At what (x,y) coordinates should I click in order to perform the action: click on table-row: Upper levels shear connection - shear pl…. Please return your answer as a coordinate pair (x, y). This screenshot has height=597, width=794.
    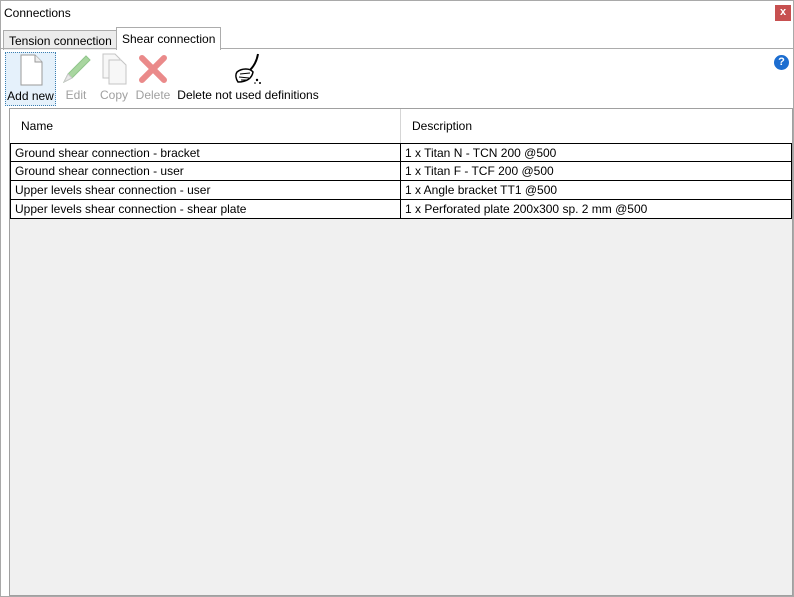
    Looking at the image, I should click on (401, 209).